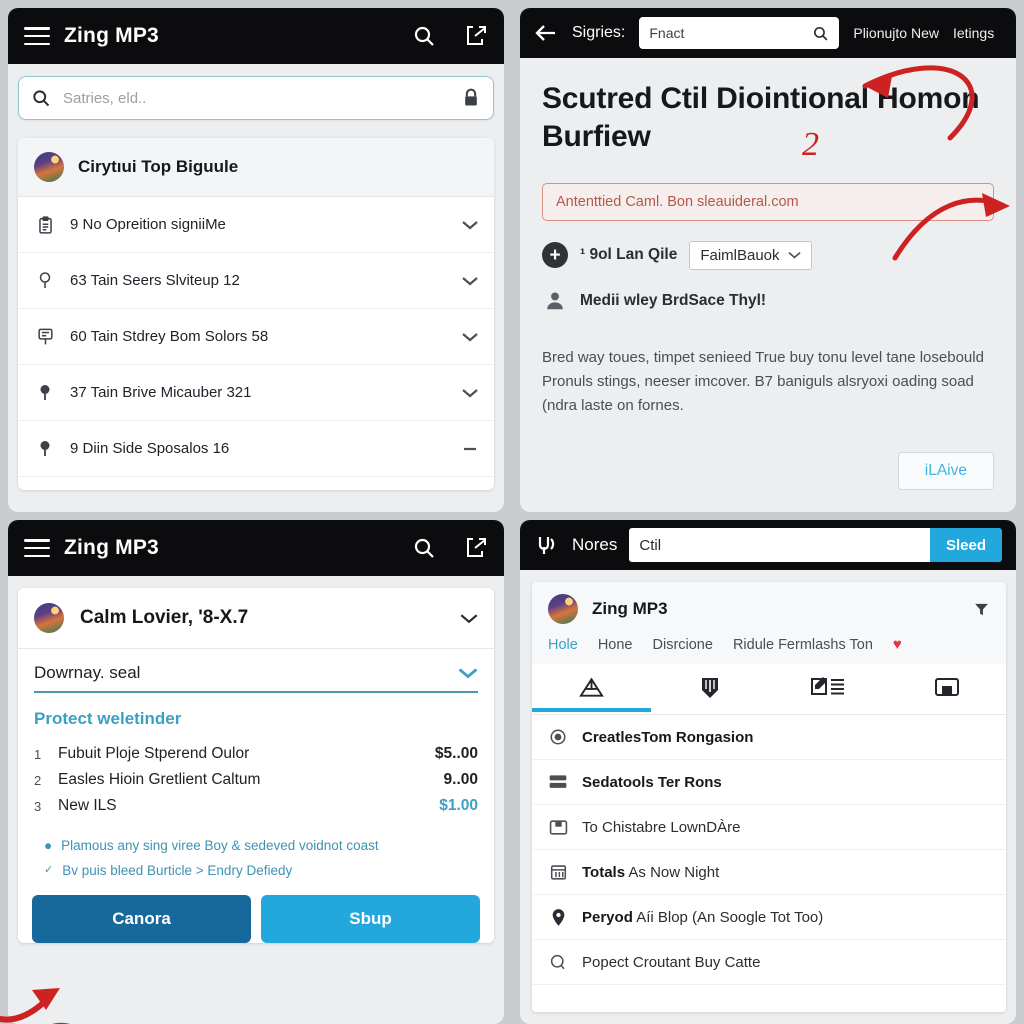 The width and height of the screenshot is (1024, 1024). I want to click on user-row: Medii wley BrdSace Thyl!, so click(768, 301).